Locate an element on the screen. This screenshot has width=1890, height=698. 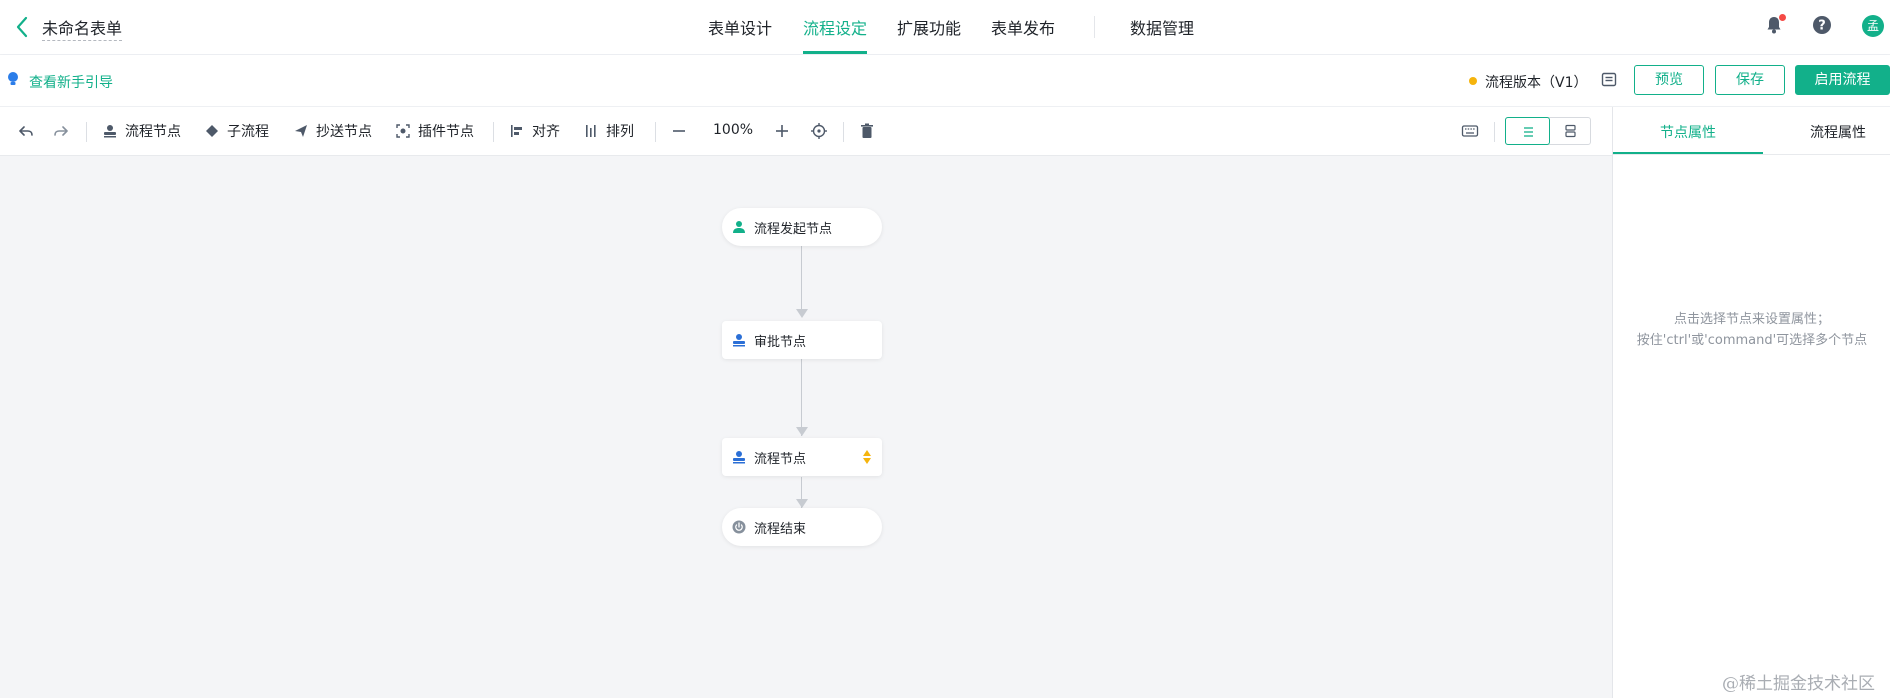
node-label: 流程结束 is located at coordinates (780, 529).